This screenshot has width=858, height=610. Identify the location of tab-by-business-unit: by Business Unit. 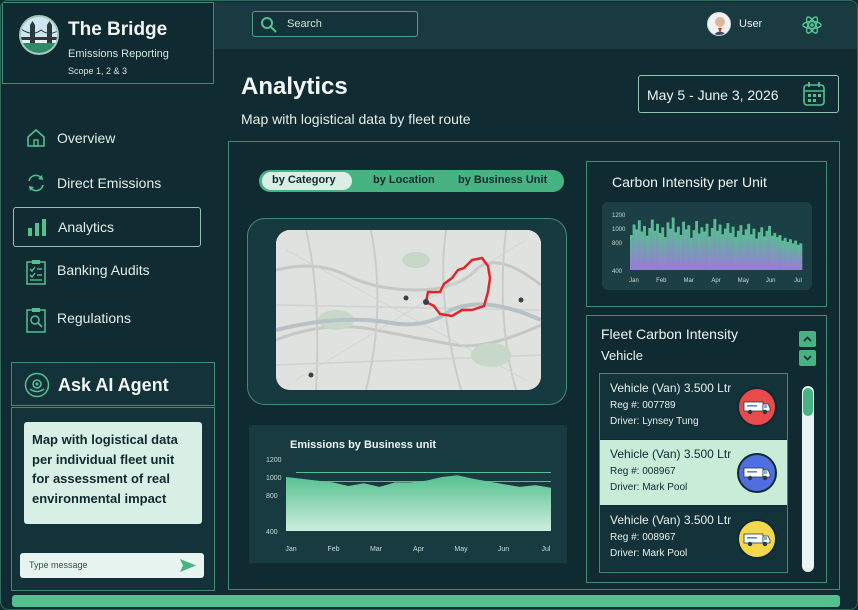
(502, 180).